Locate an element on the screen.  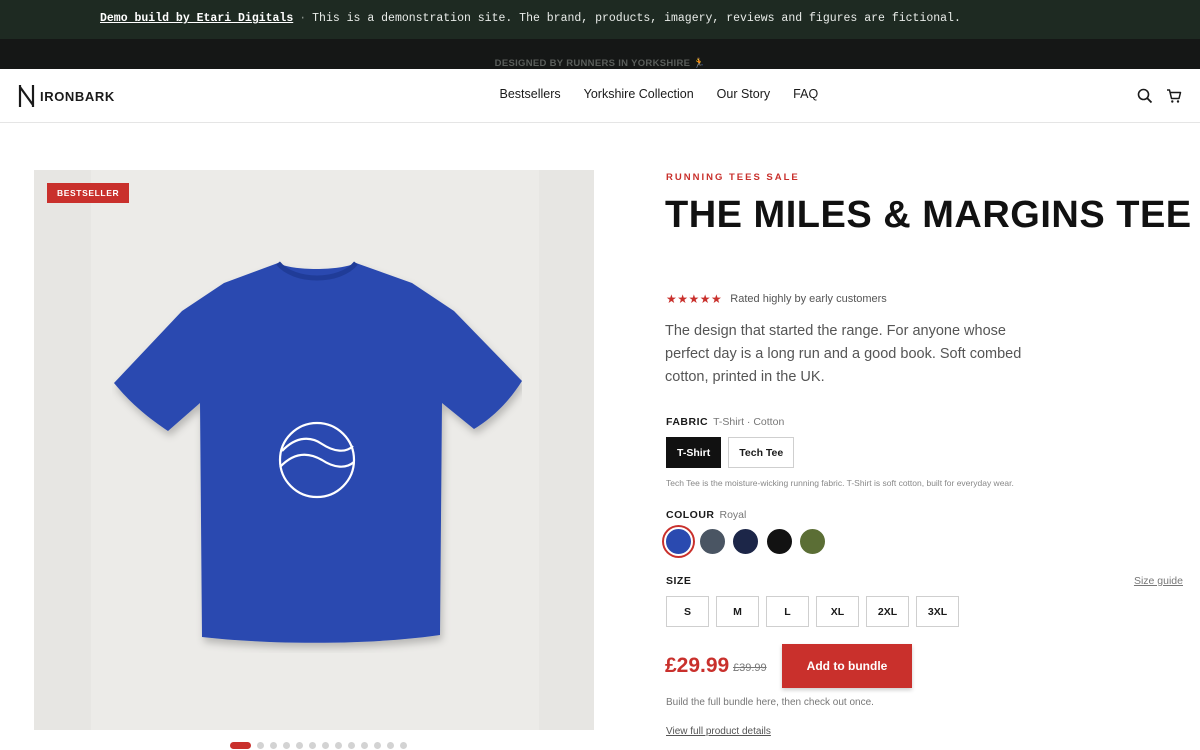
gallery-dot-active is located at coordinates (240, 745).